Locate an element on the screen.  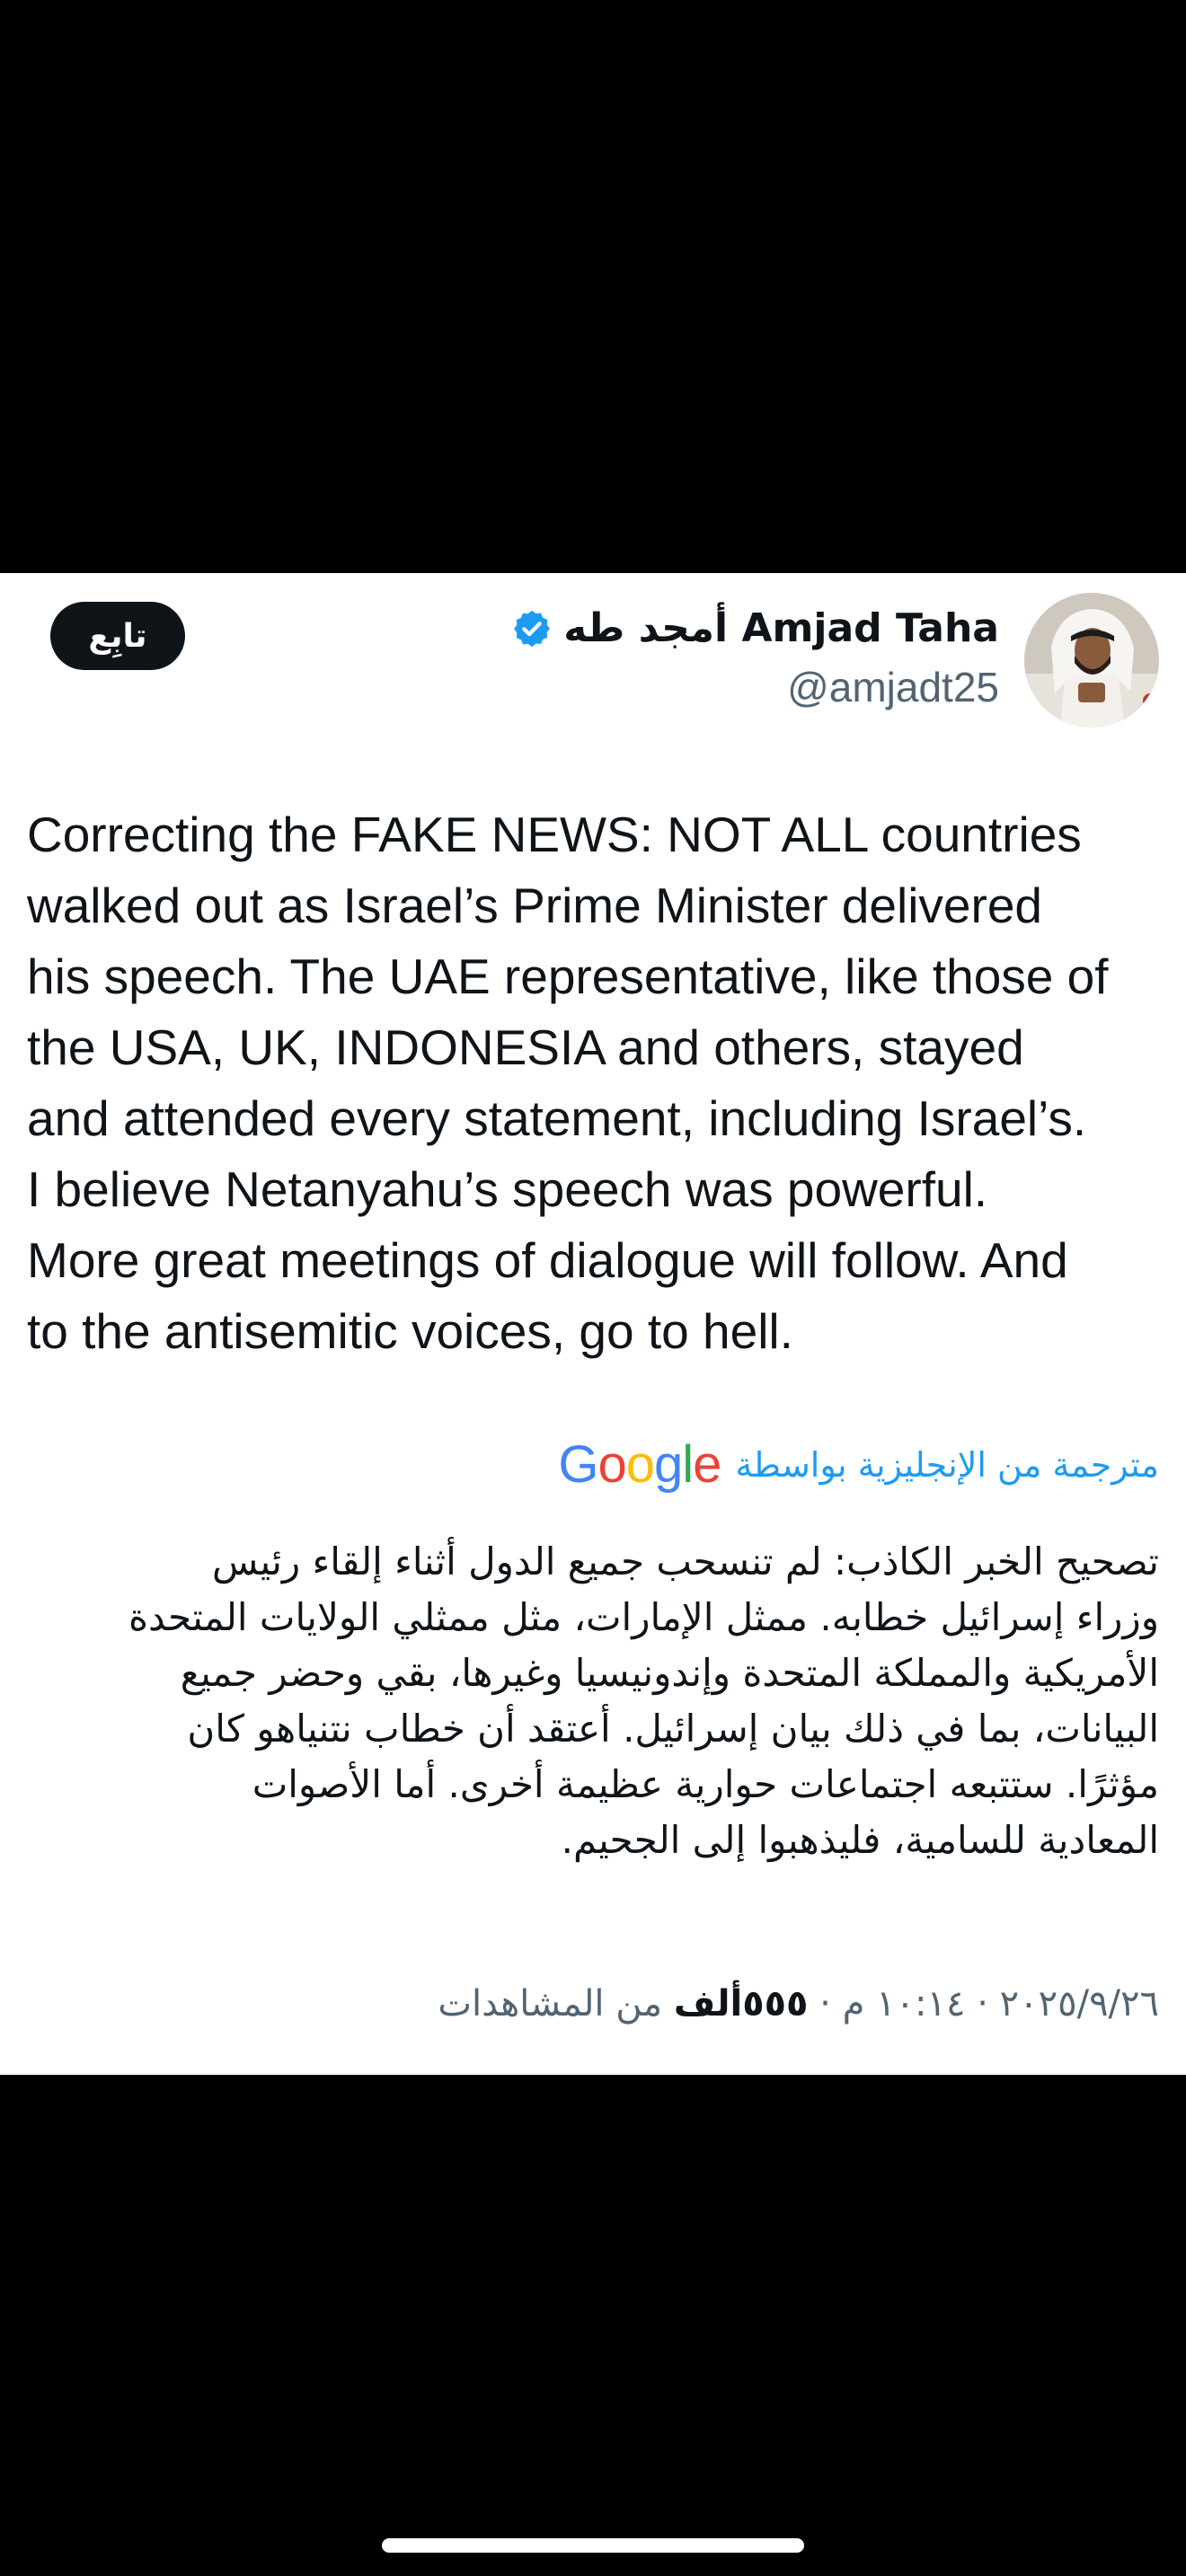
views-count: ٥٥٥ألف is located at coordinates (741, 2004).